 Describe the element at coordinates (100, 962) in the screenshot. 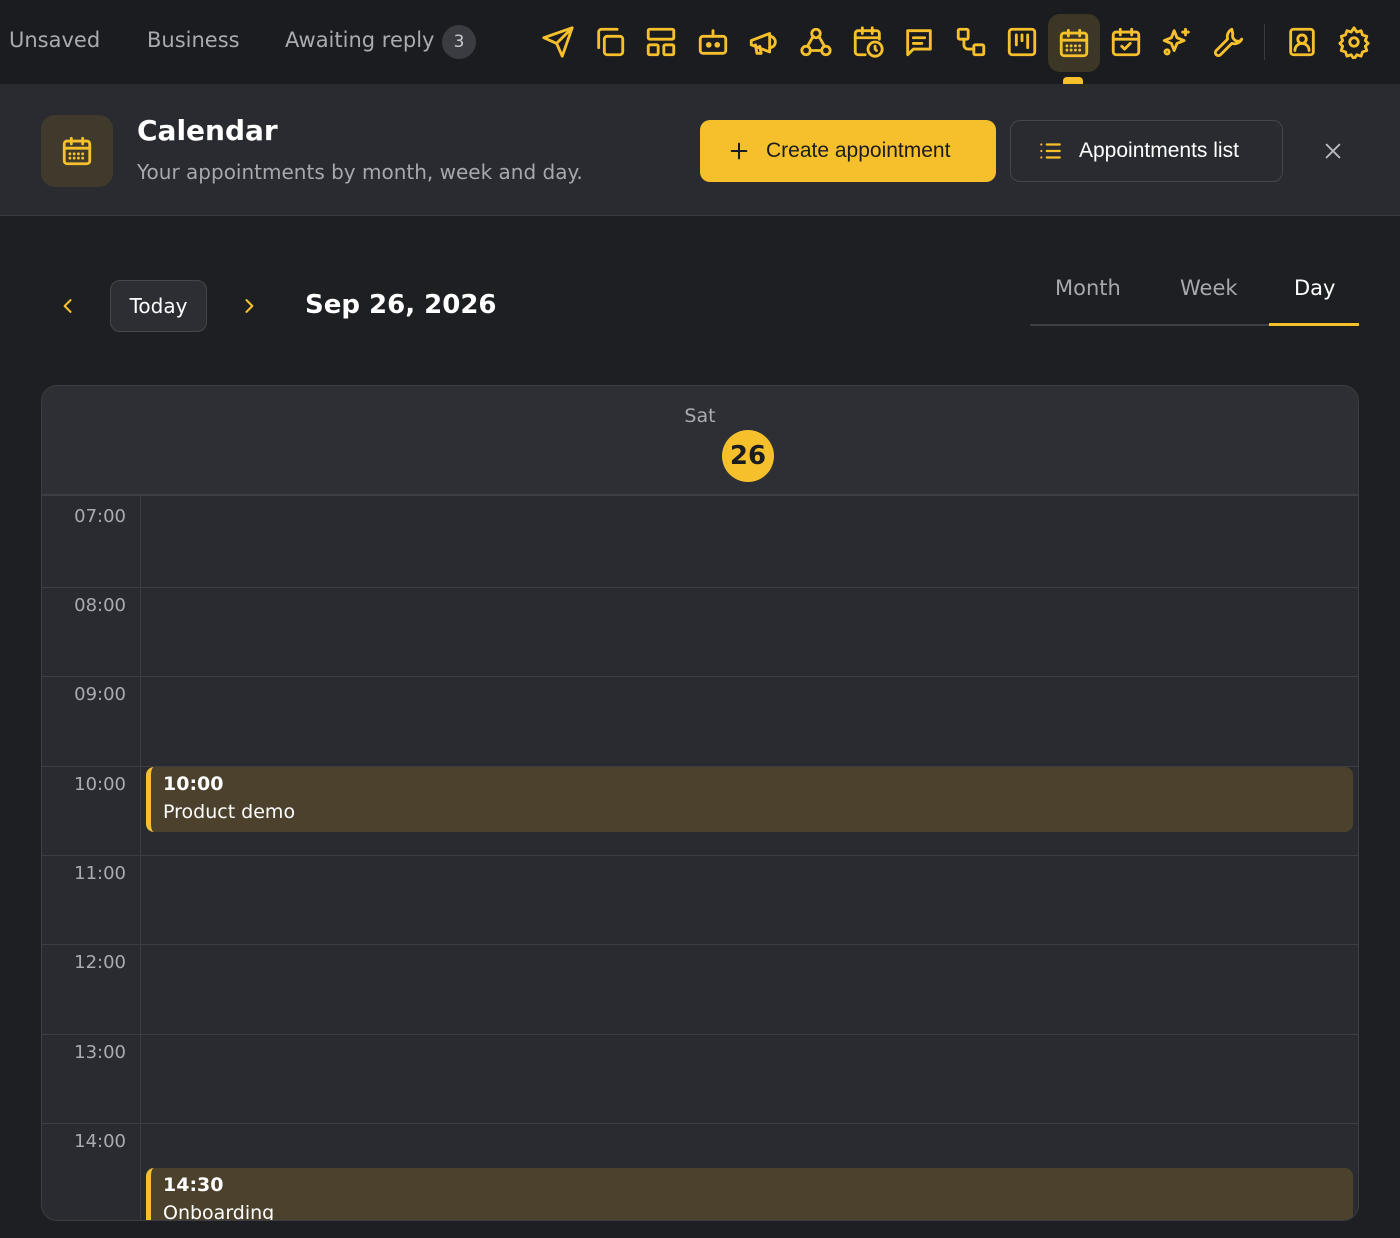

I see `hour-label: 12:00` at that location.